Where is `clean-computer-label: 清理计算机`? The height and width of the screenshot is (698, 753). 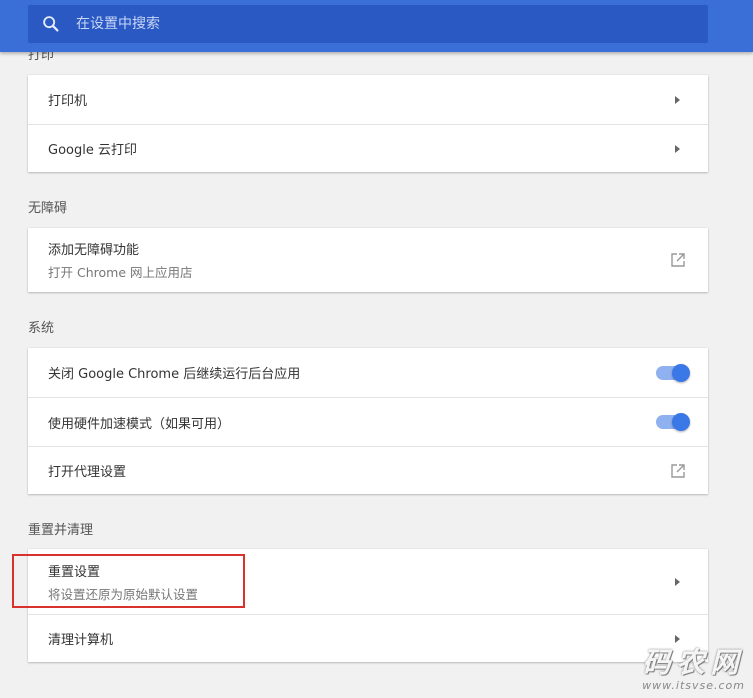 clean-computer-label: 清理计算机 is located at coordinates (81, 640).